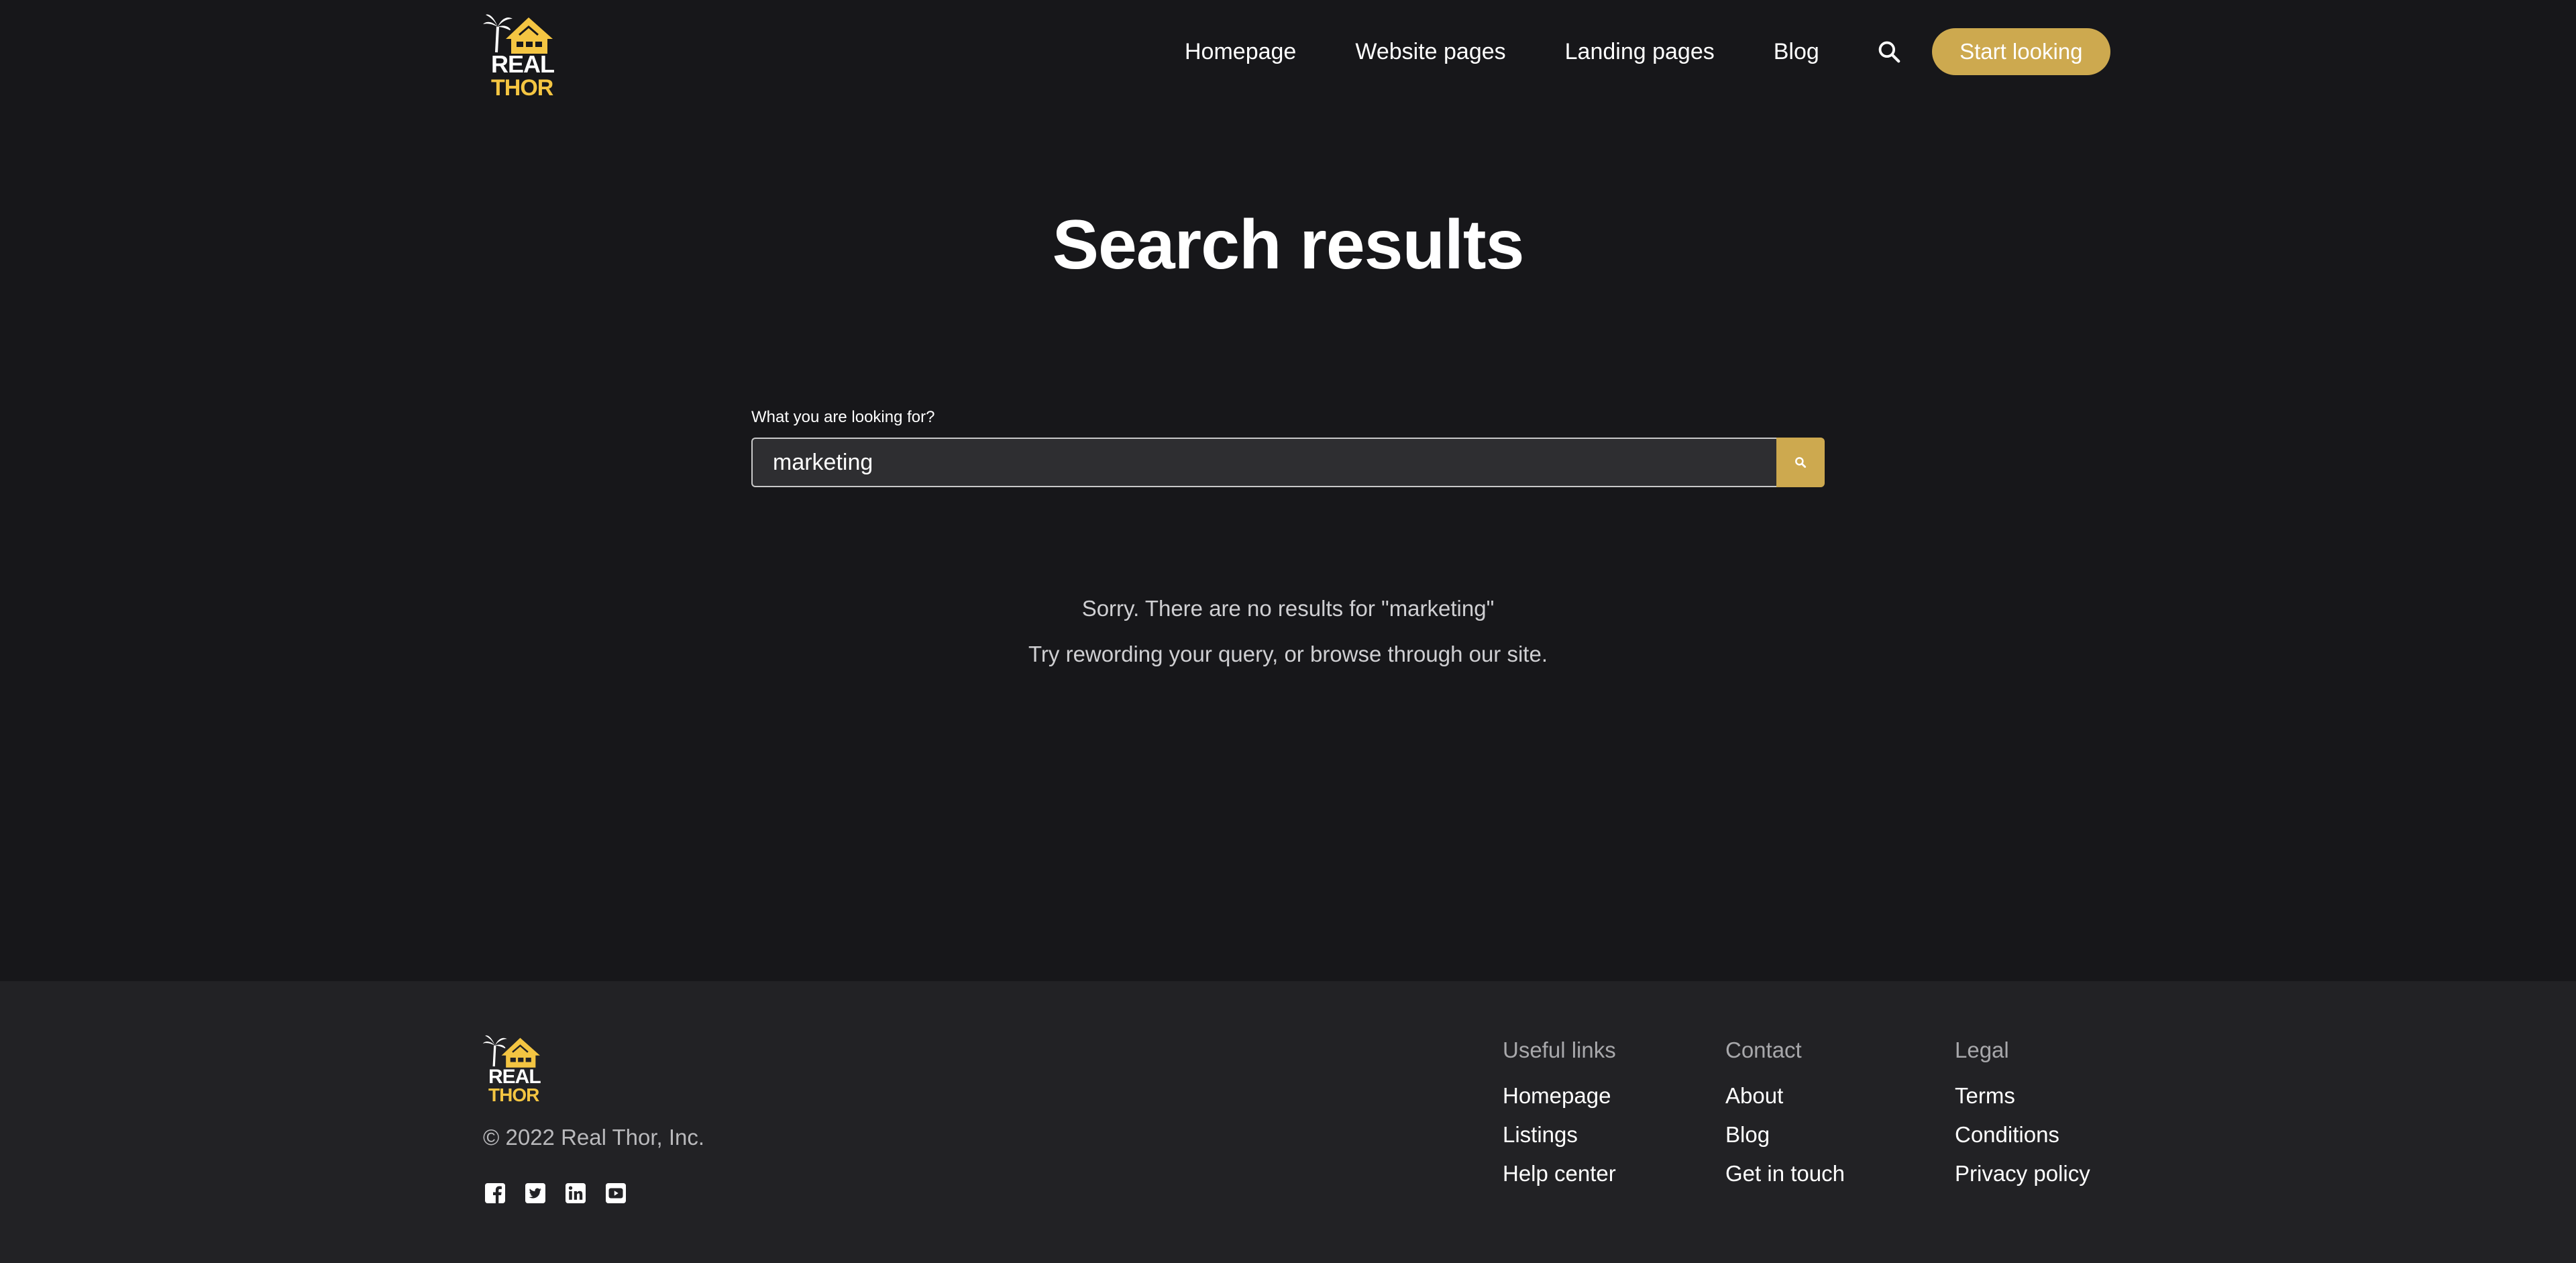 Image resolution: width=2576 pixels, height=1263 pixels. I want to click on linkedin-icon, so click(576, 1193).